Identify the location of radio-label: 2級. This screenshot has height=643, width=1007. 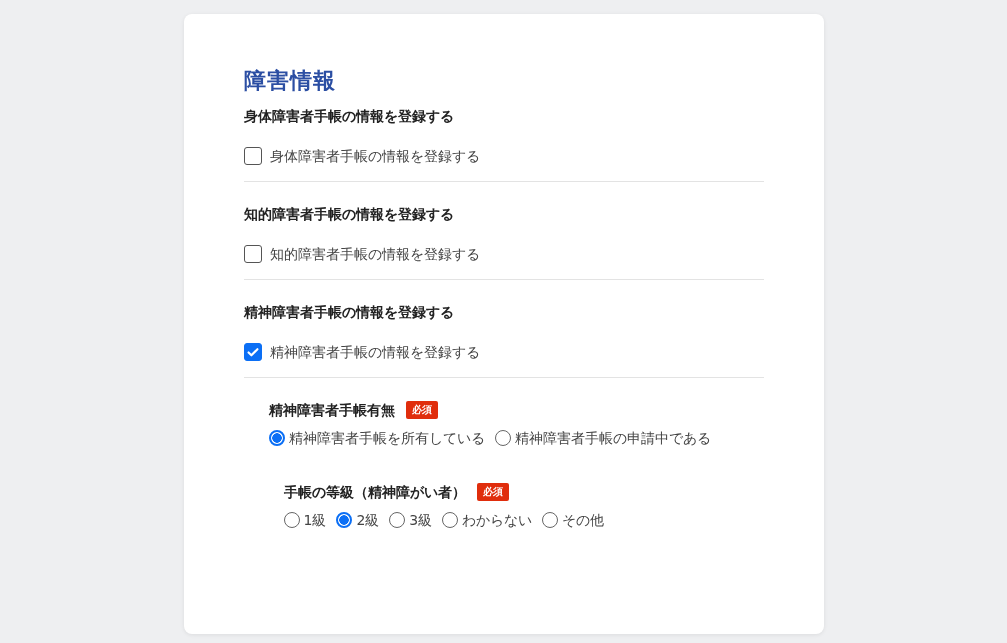
(368, 520).